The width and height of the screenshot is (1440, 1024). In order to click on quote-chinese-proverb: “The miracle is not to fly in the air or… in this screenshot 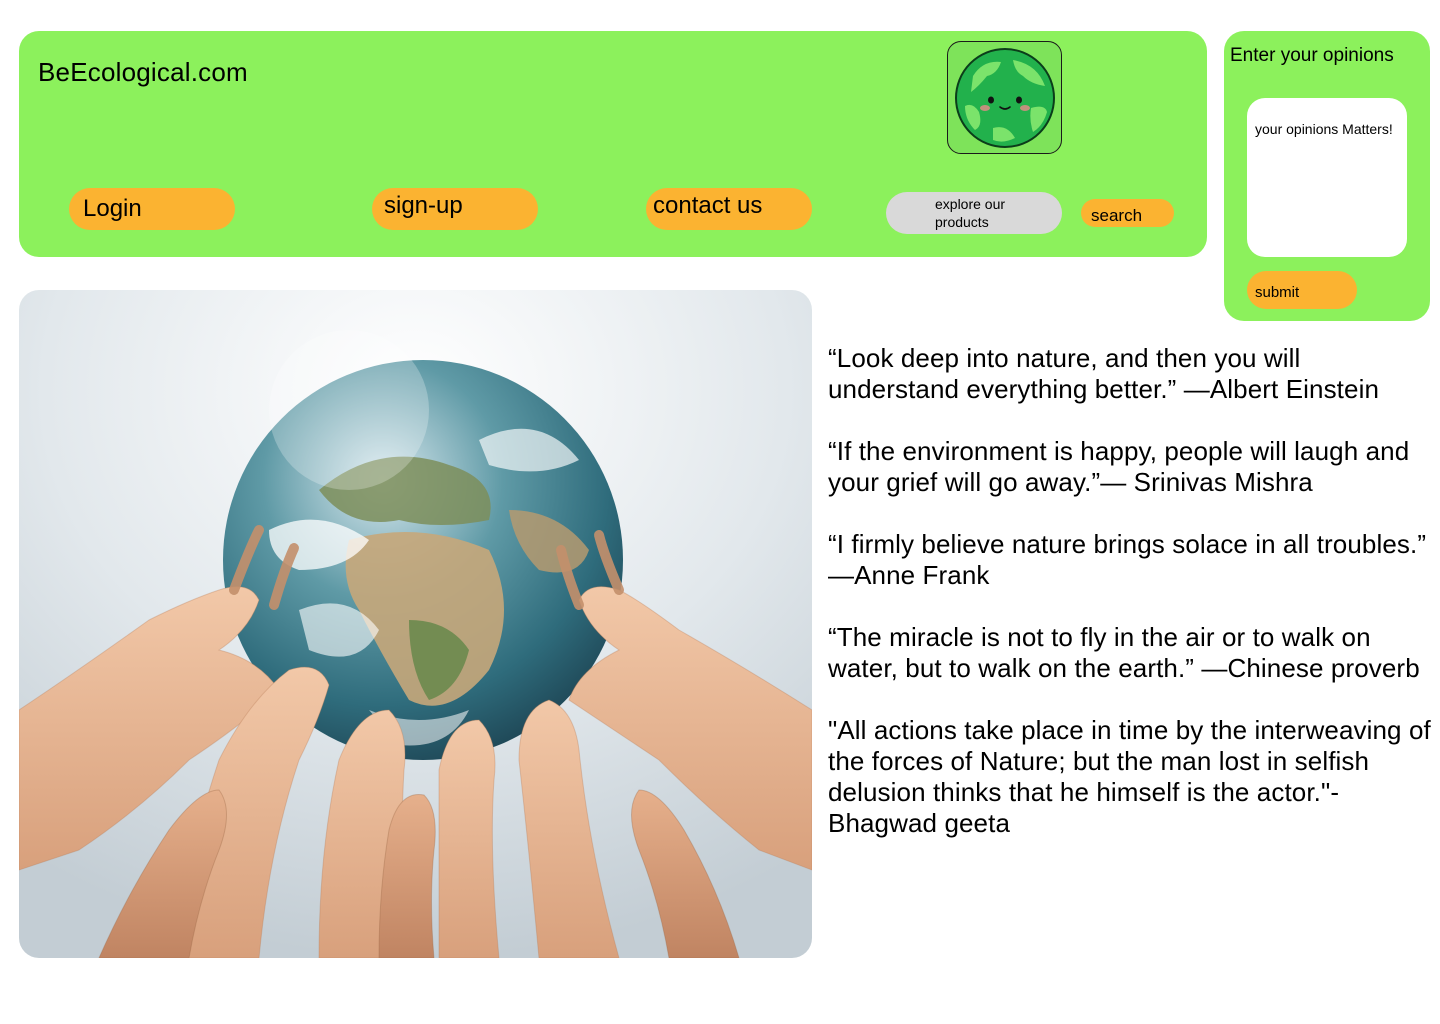, I will do `click(1124, 652)`.